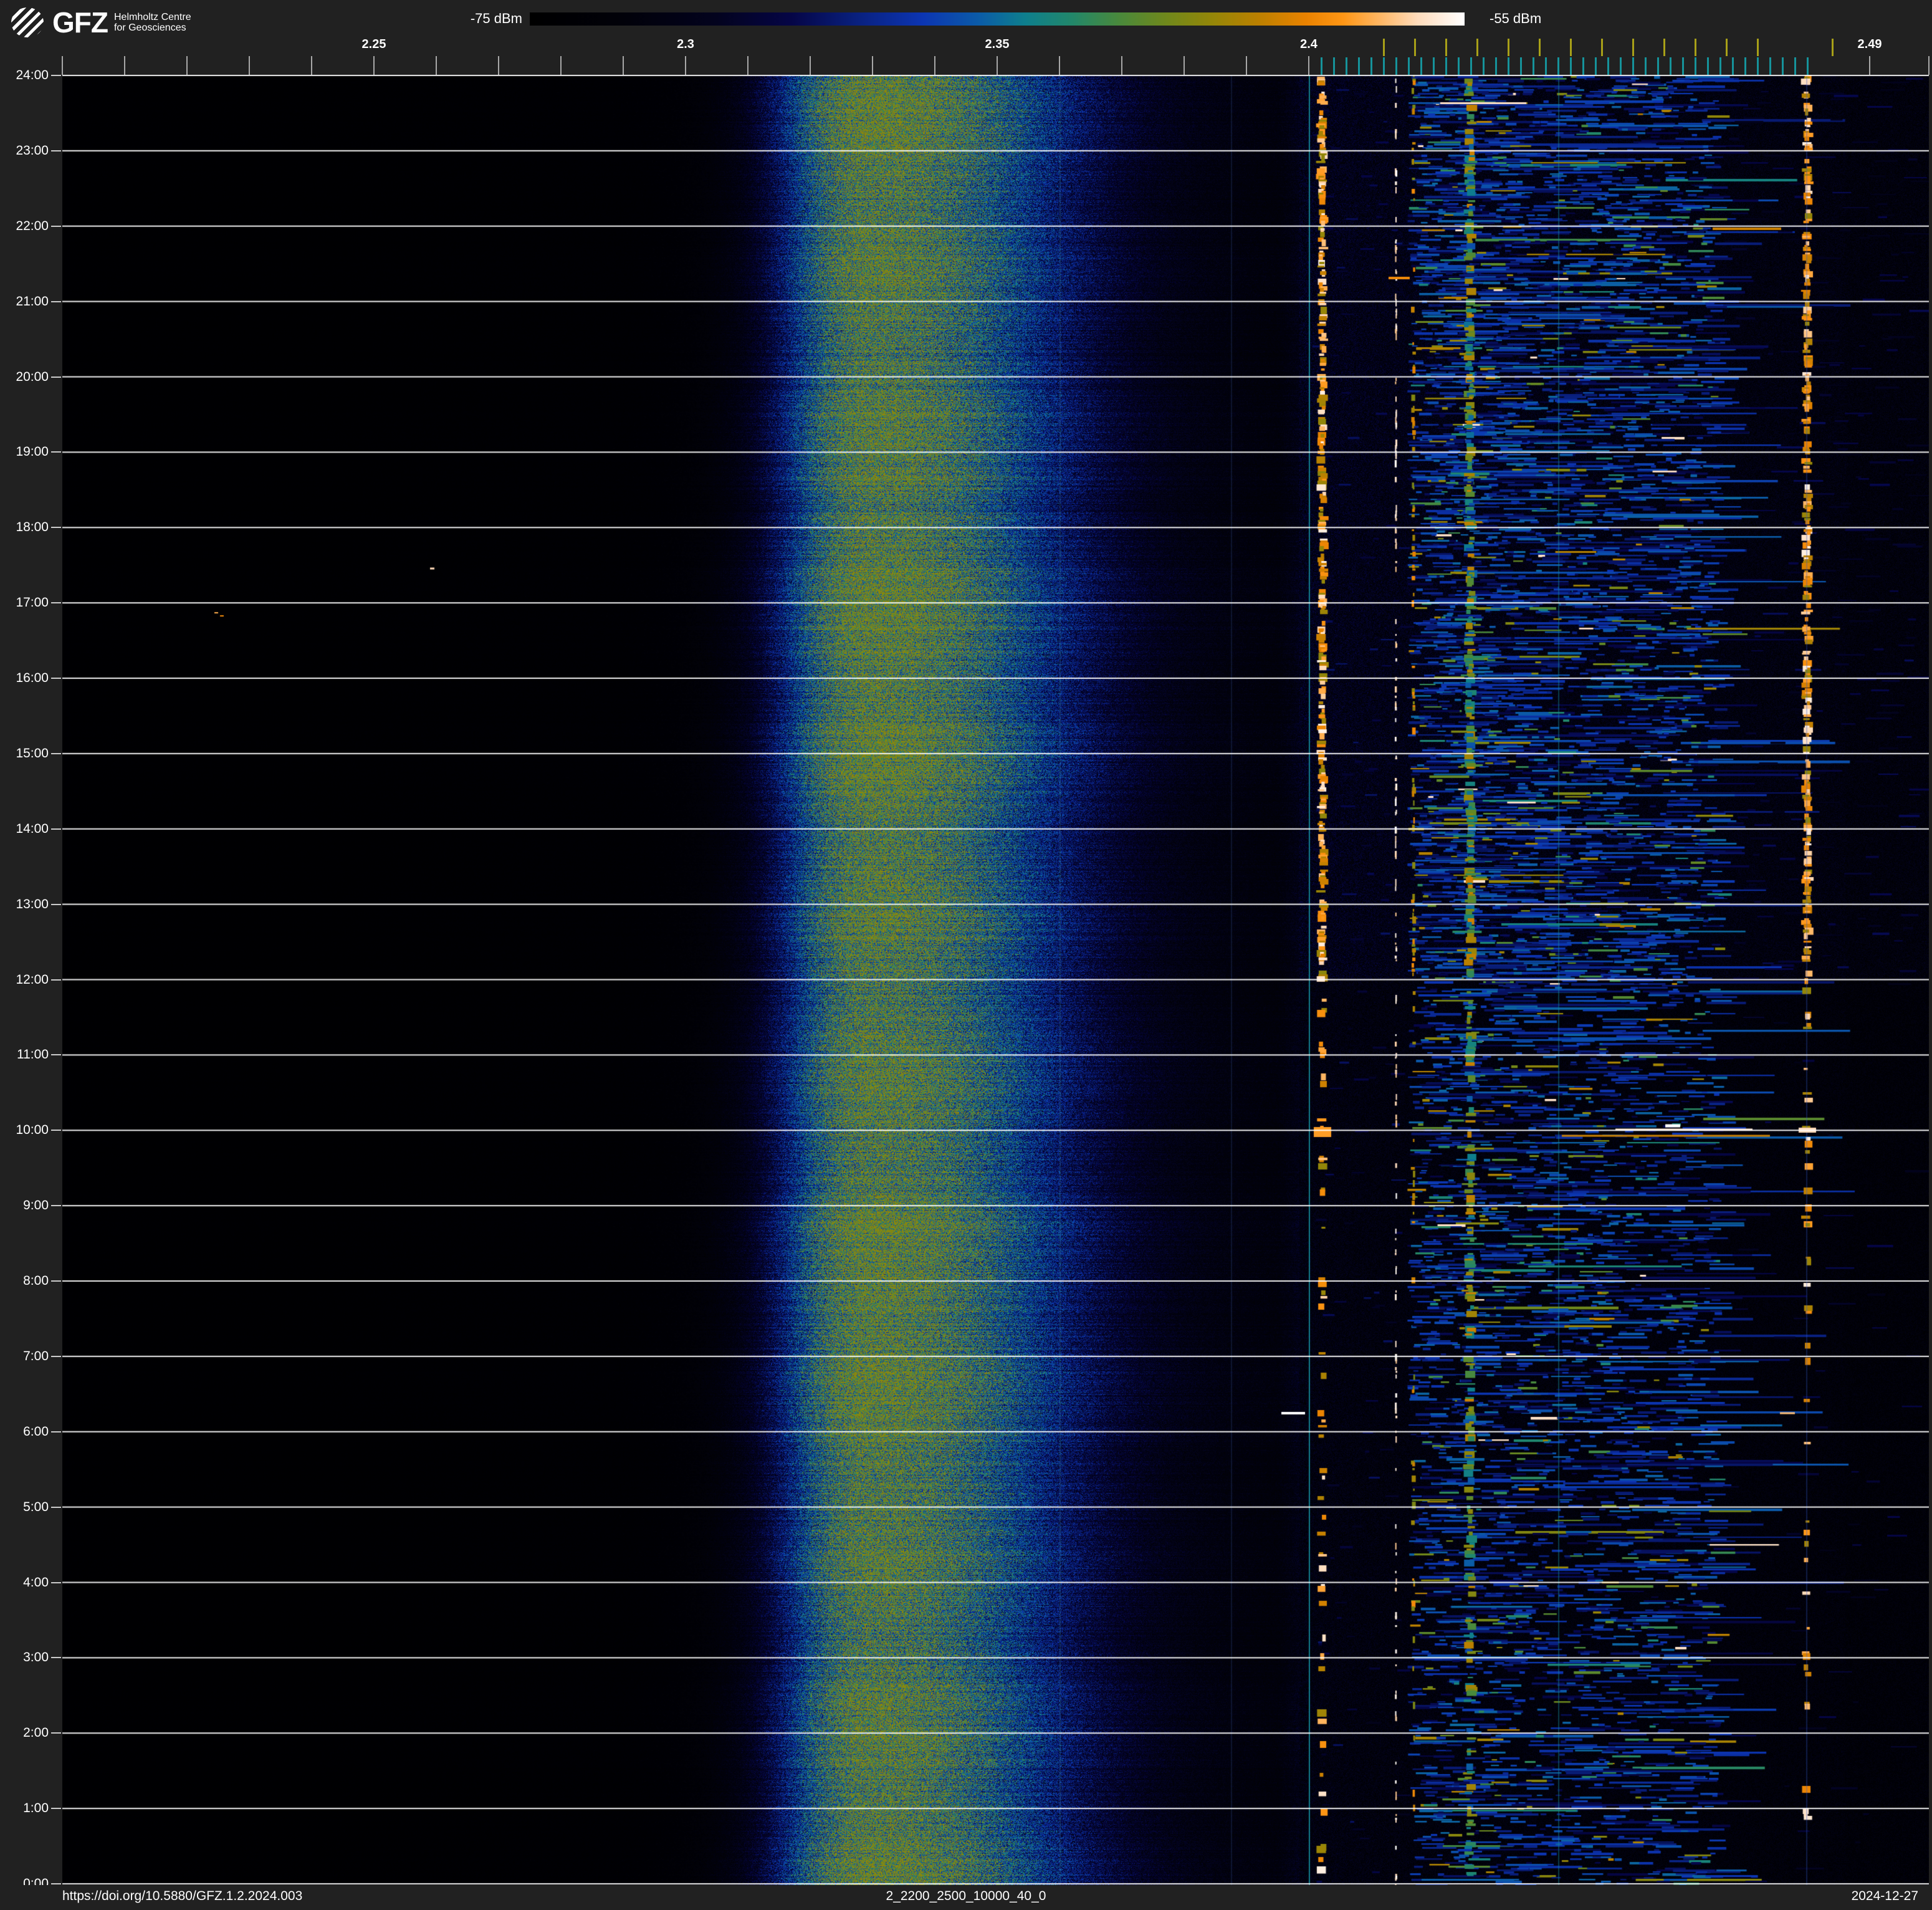  What do you see at coordinates (182, 1896) in the screenshot?
I see `footer-doi-link: https://doi.org/10.5880/GFZ.1.2.2024.003` at bounding box center [182, 1896].